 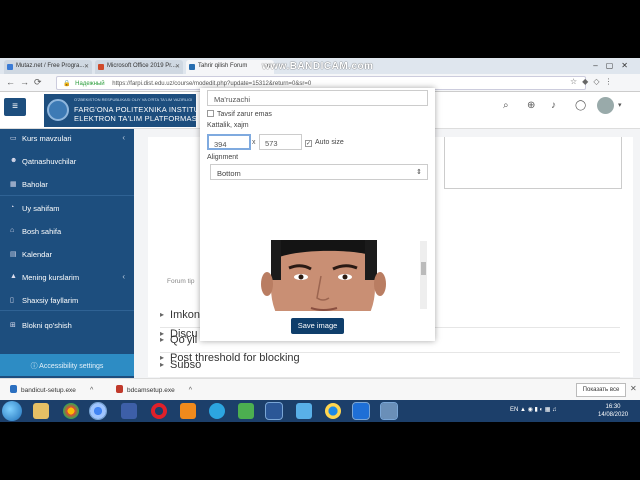 What do you see at coordinates (67, 278) in the screenshot?
I see `sidebar-item-mening-kurslarim: ▲ Mening kurslarim ‹` at bounding box center [67, 278].